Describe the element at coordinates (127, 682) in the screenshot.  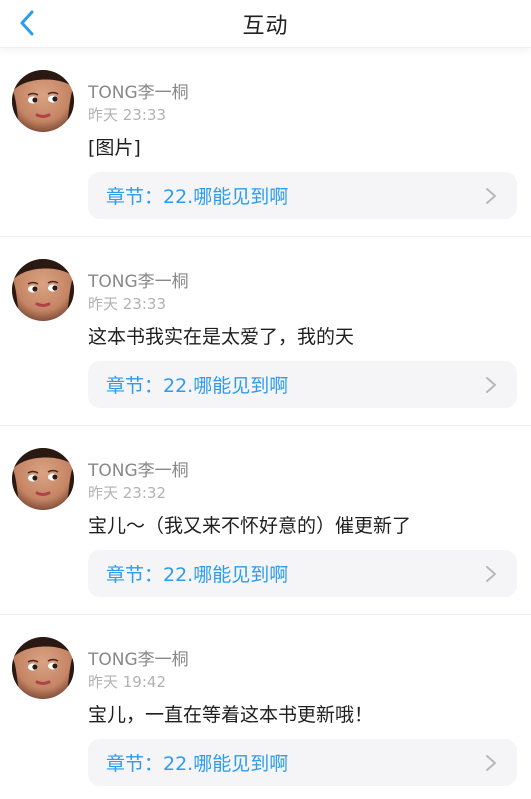
I see `timestamp: 昨天 19:42` at that location.